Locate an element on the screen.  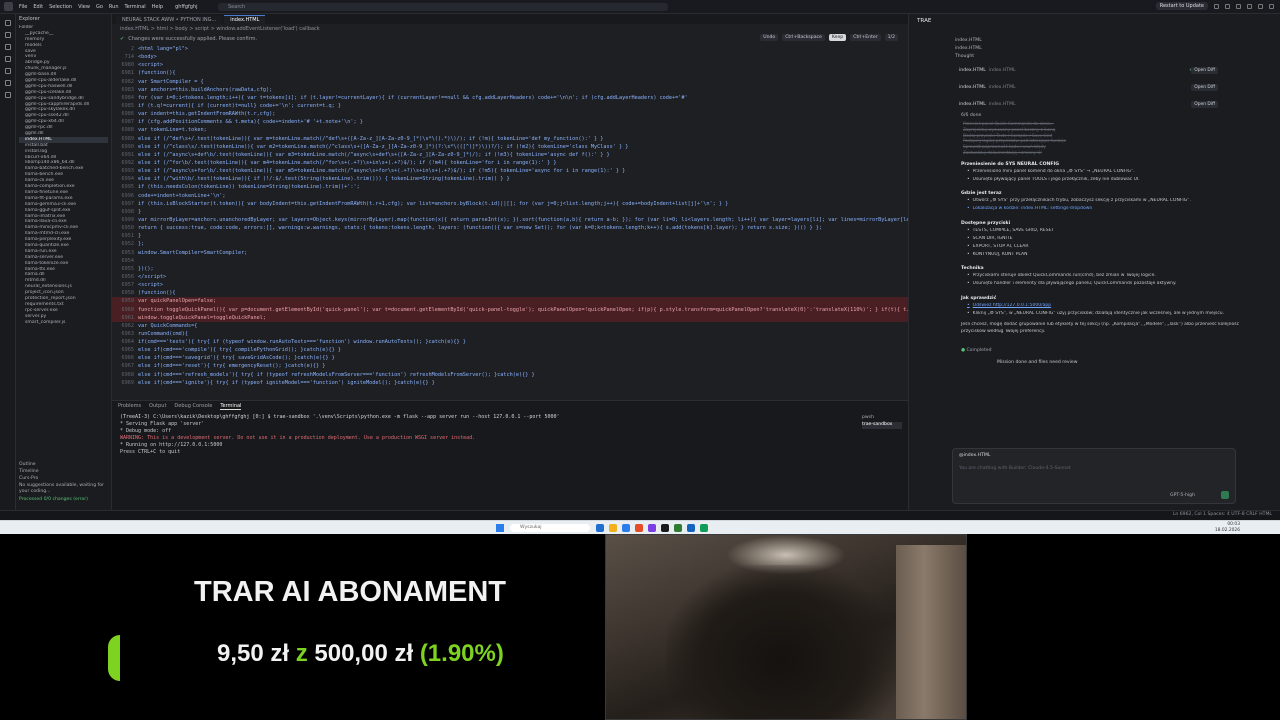
code-line: 6982 var SmartCompiler = { is located at coordinates (510, 82).